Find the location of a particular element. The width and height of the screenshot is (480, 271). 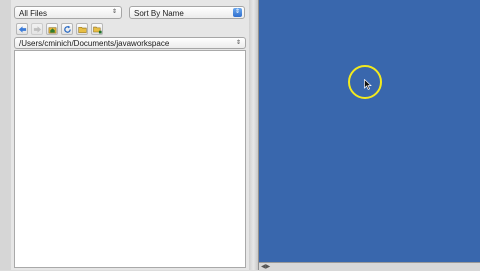

sort-order-select: Sort By Name ⇕ is located at coordinates (187, 12).